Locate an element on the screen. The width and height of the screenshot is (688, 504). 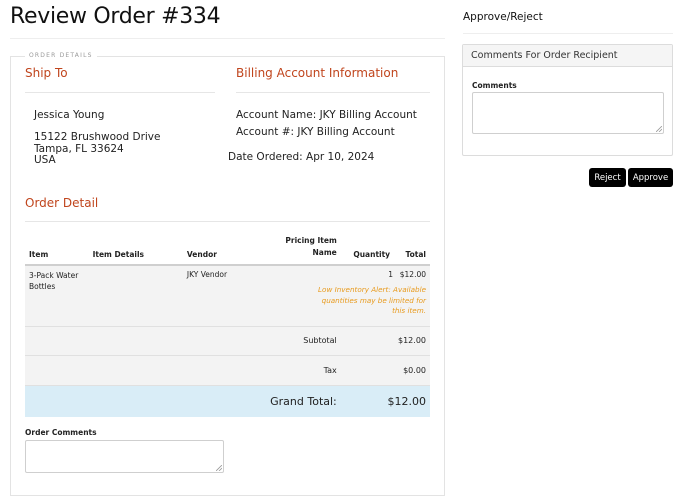
item-total: $12.00 is located at coordinates (412, 274).